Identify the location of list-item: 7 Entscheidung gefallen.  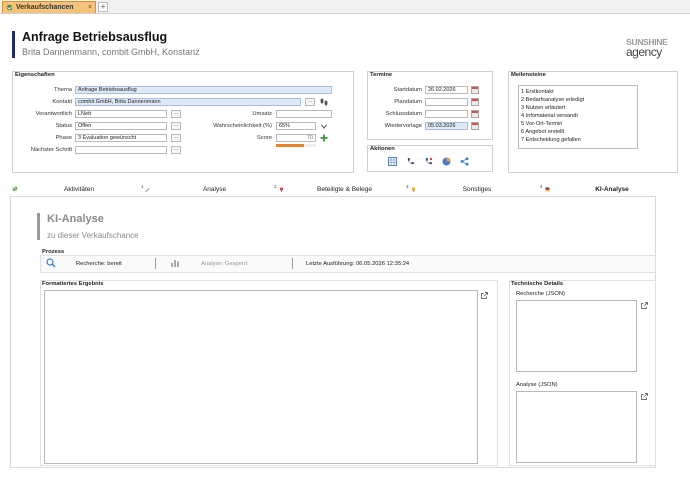
(578, 140).